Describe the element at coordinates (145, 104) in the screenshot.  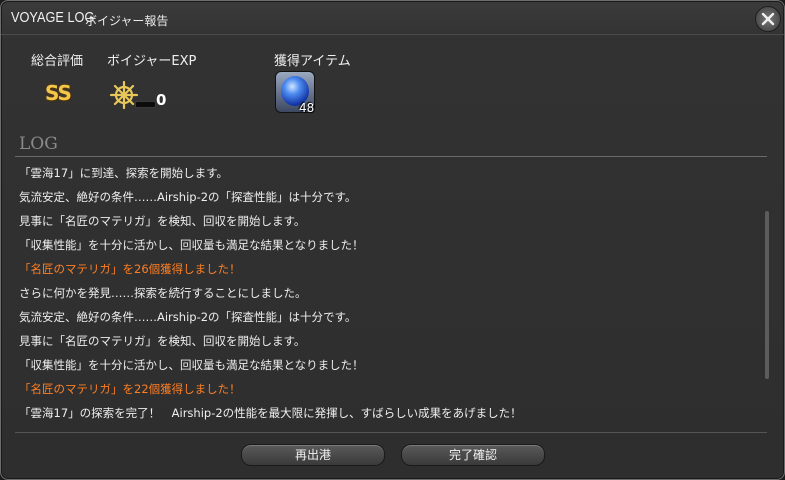
I see `exp-progress-bar` at that location.